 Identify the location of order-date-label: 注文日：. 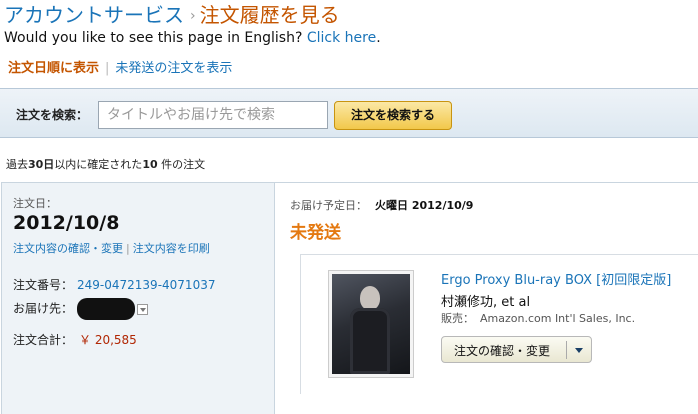
(35, 203).